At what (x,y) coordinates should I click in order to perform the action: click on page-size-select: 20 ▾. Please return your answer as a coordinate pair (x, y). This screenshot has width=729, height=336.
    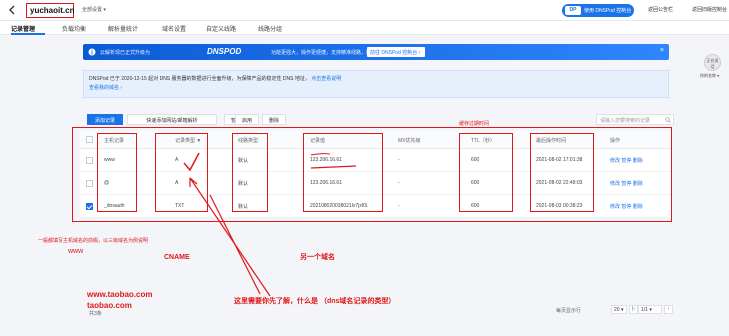
    Looking at the image, I should click on (619, 309).